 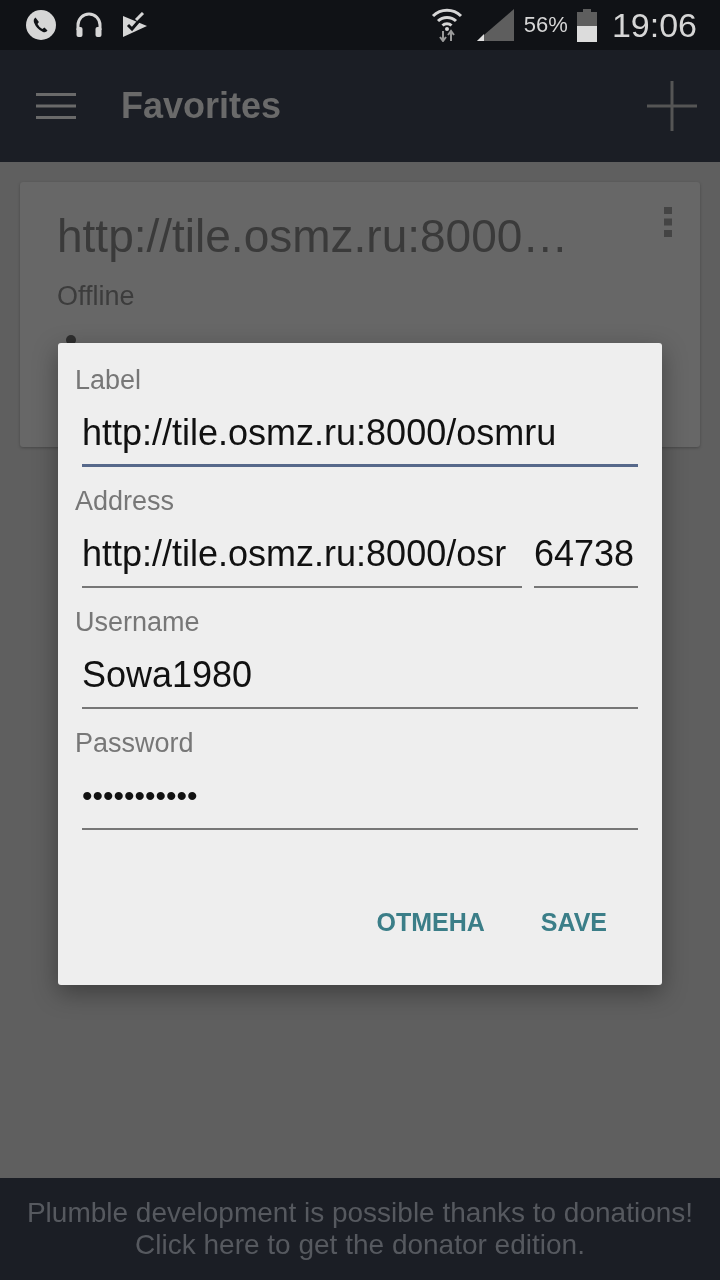 What do you see at coordinates (302, 555) in the screenshot?
I see `text-field: http://tile.osmz.ru:8000/osr` at bounding box center [302, 555].